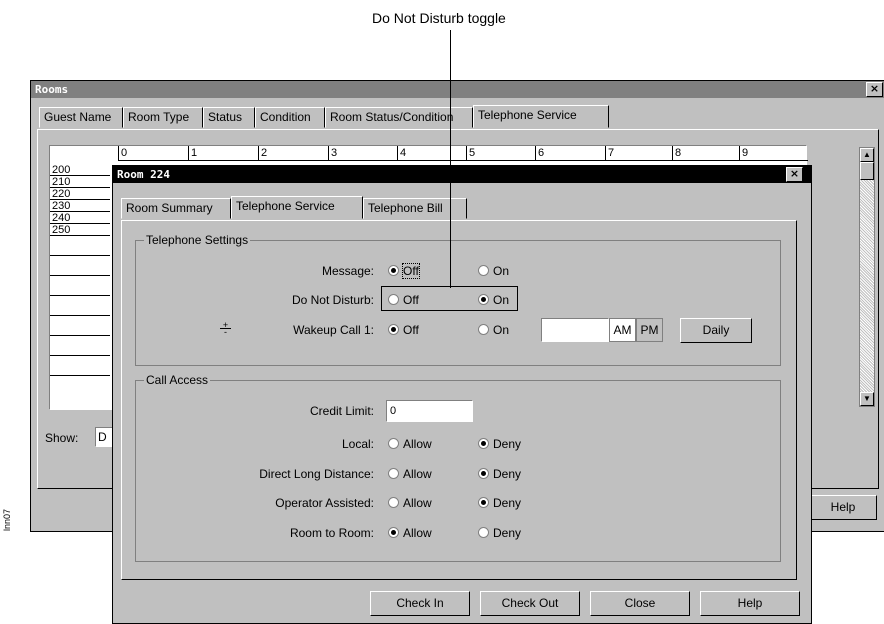 The image size is (884, 624). What do you see at coordinates (192, 153) in the screenshot?
I see `ruler-tick: 1` at bounding box center [192, 153].